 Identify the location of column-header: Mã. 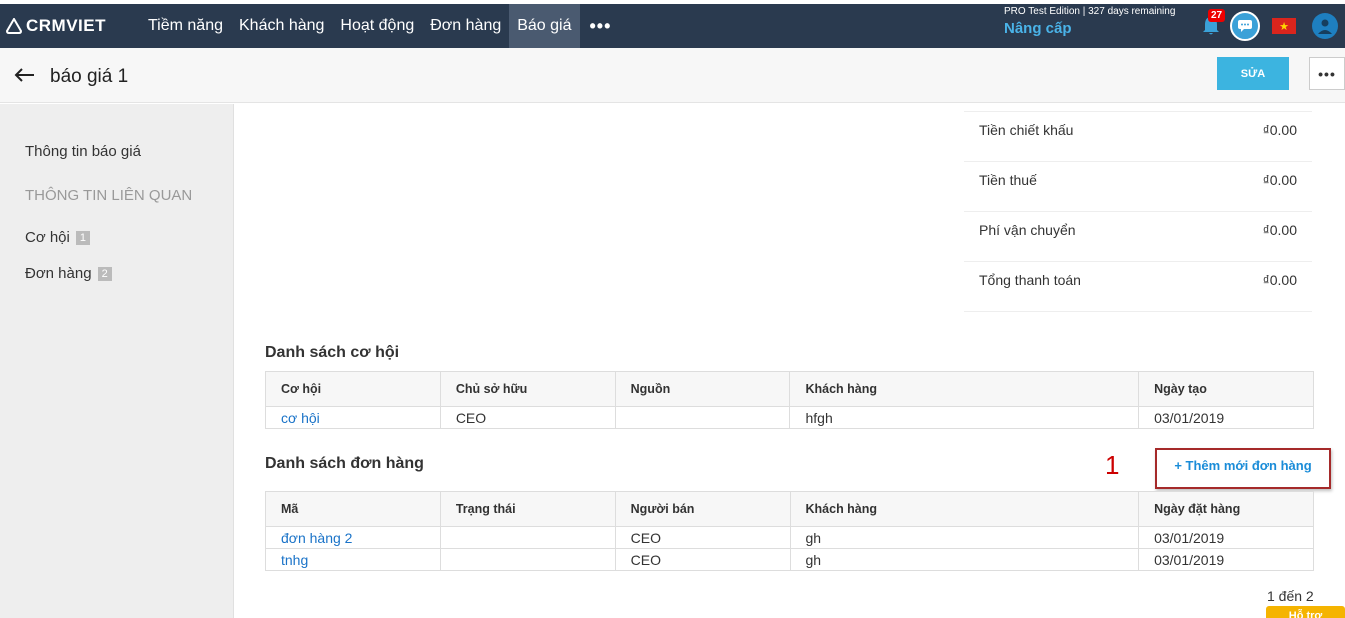
(353, 509).